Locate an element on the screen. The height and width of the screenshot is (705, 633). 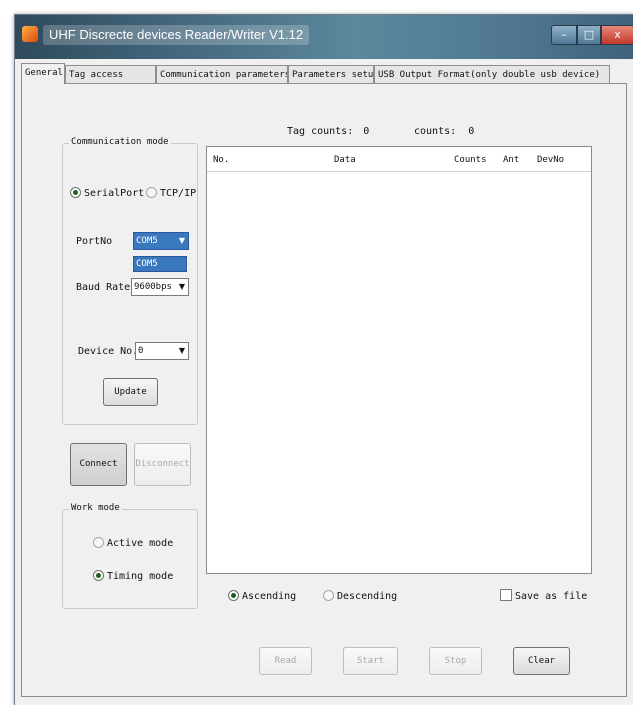
clear-button: Clear is located at coordinates (541, 661).